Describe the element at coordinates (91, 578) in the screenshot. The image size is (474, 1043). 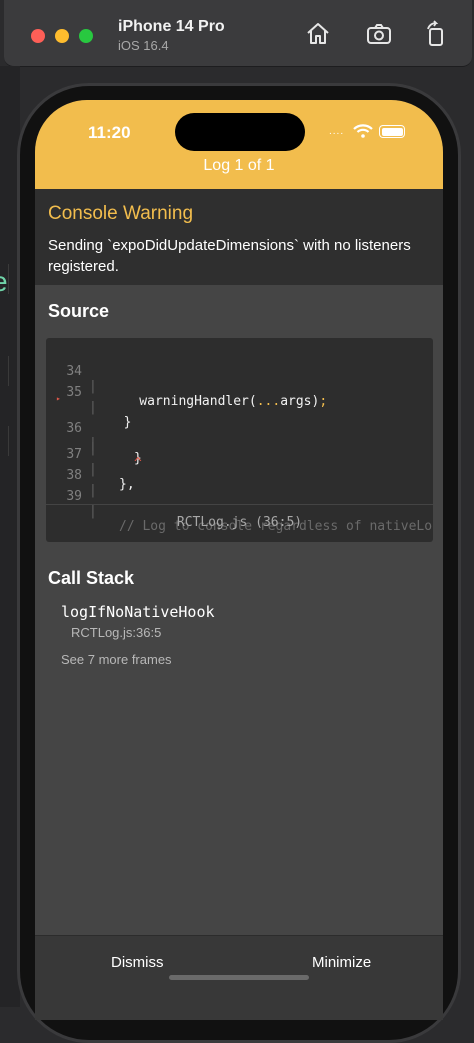
I see `call-stack-heading: Call Stack` at that location.